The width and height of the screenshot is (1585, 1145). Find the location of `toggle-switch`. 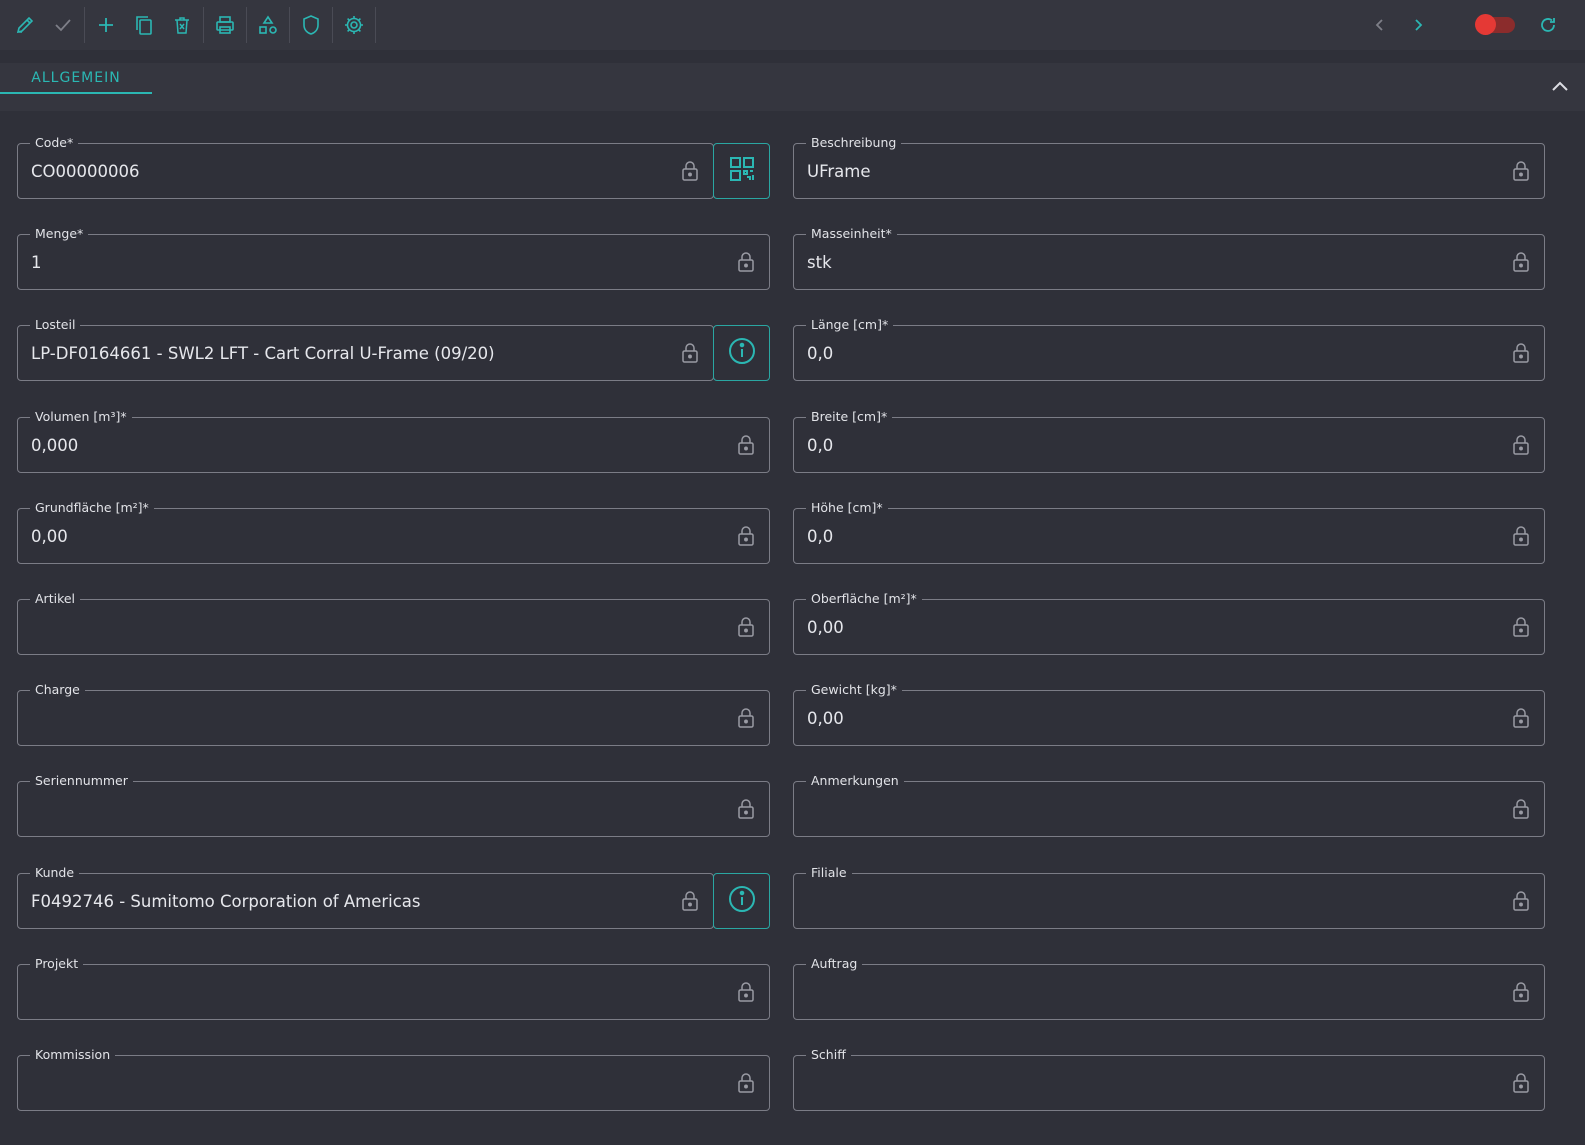

toggle-switch is located at coordinates (1495, 24).